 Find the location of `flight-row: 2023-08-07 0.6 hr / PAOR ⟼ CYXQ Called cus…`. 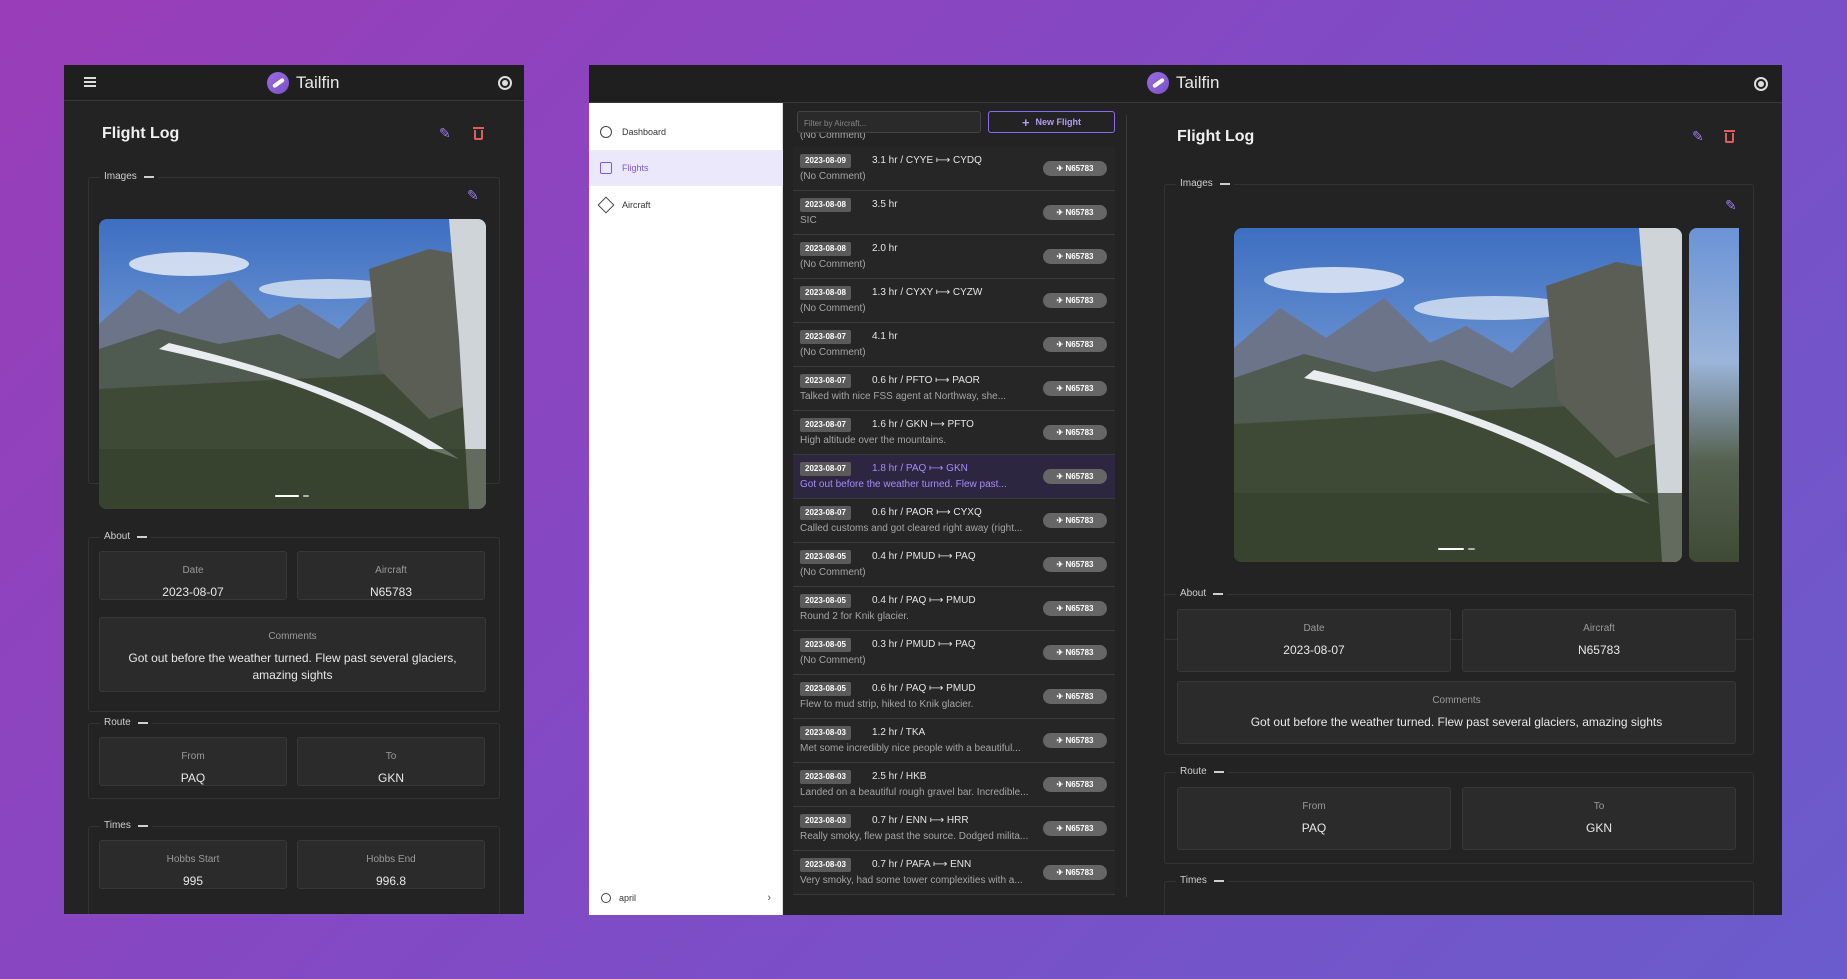

flight-row: 2023-08-07 0.6 hr / PAOR ⟼ CYXQ Called cus… is located at coordinates (954, 521).